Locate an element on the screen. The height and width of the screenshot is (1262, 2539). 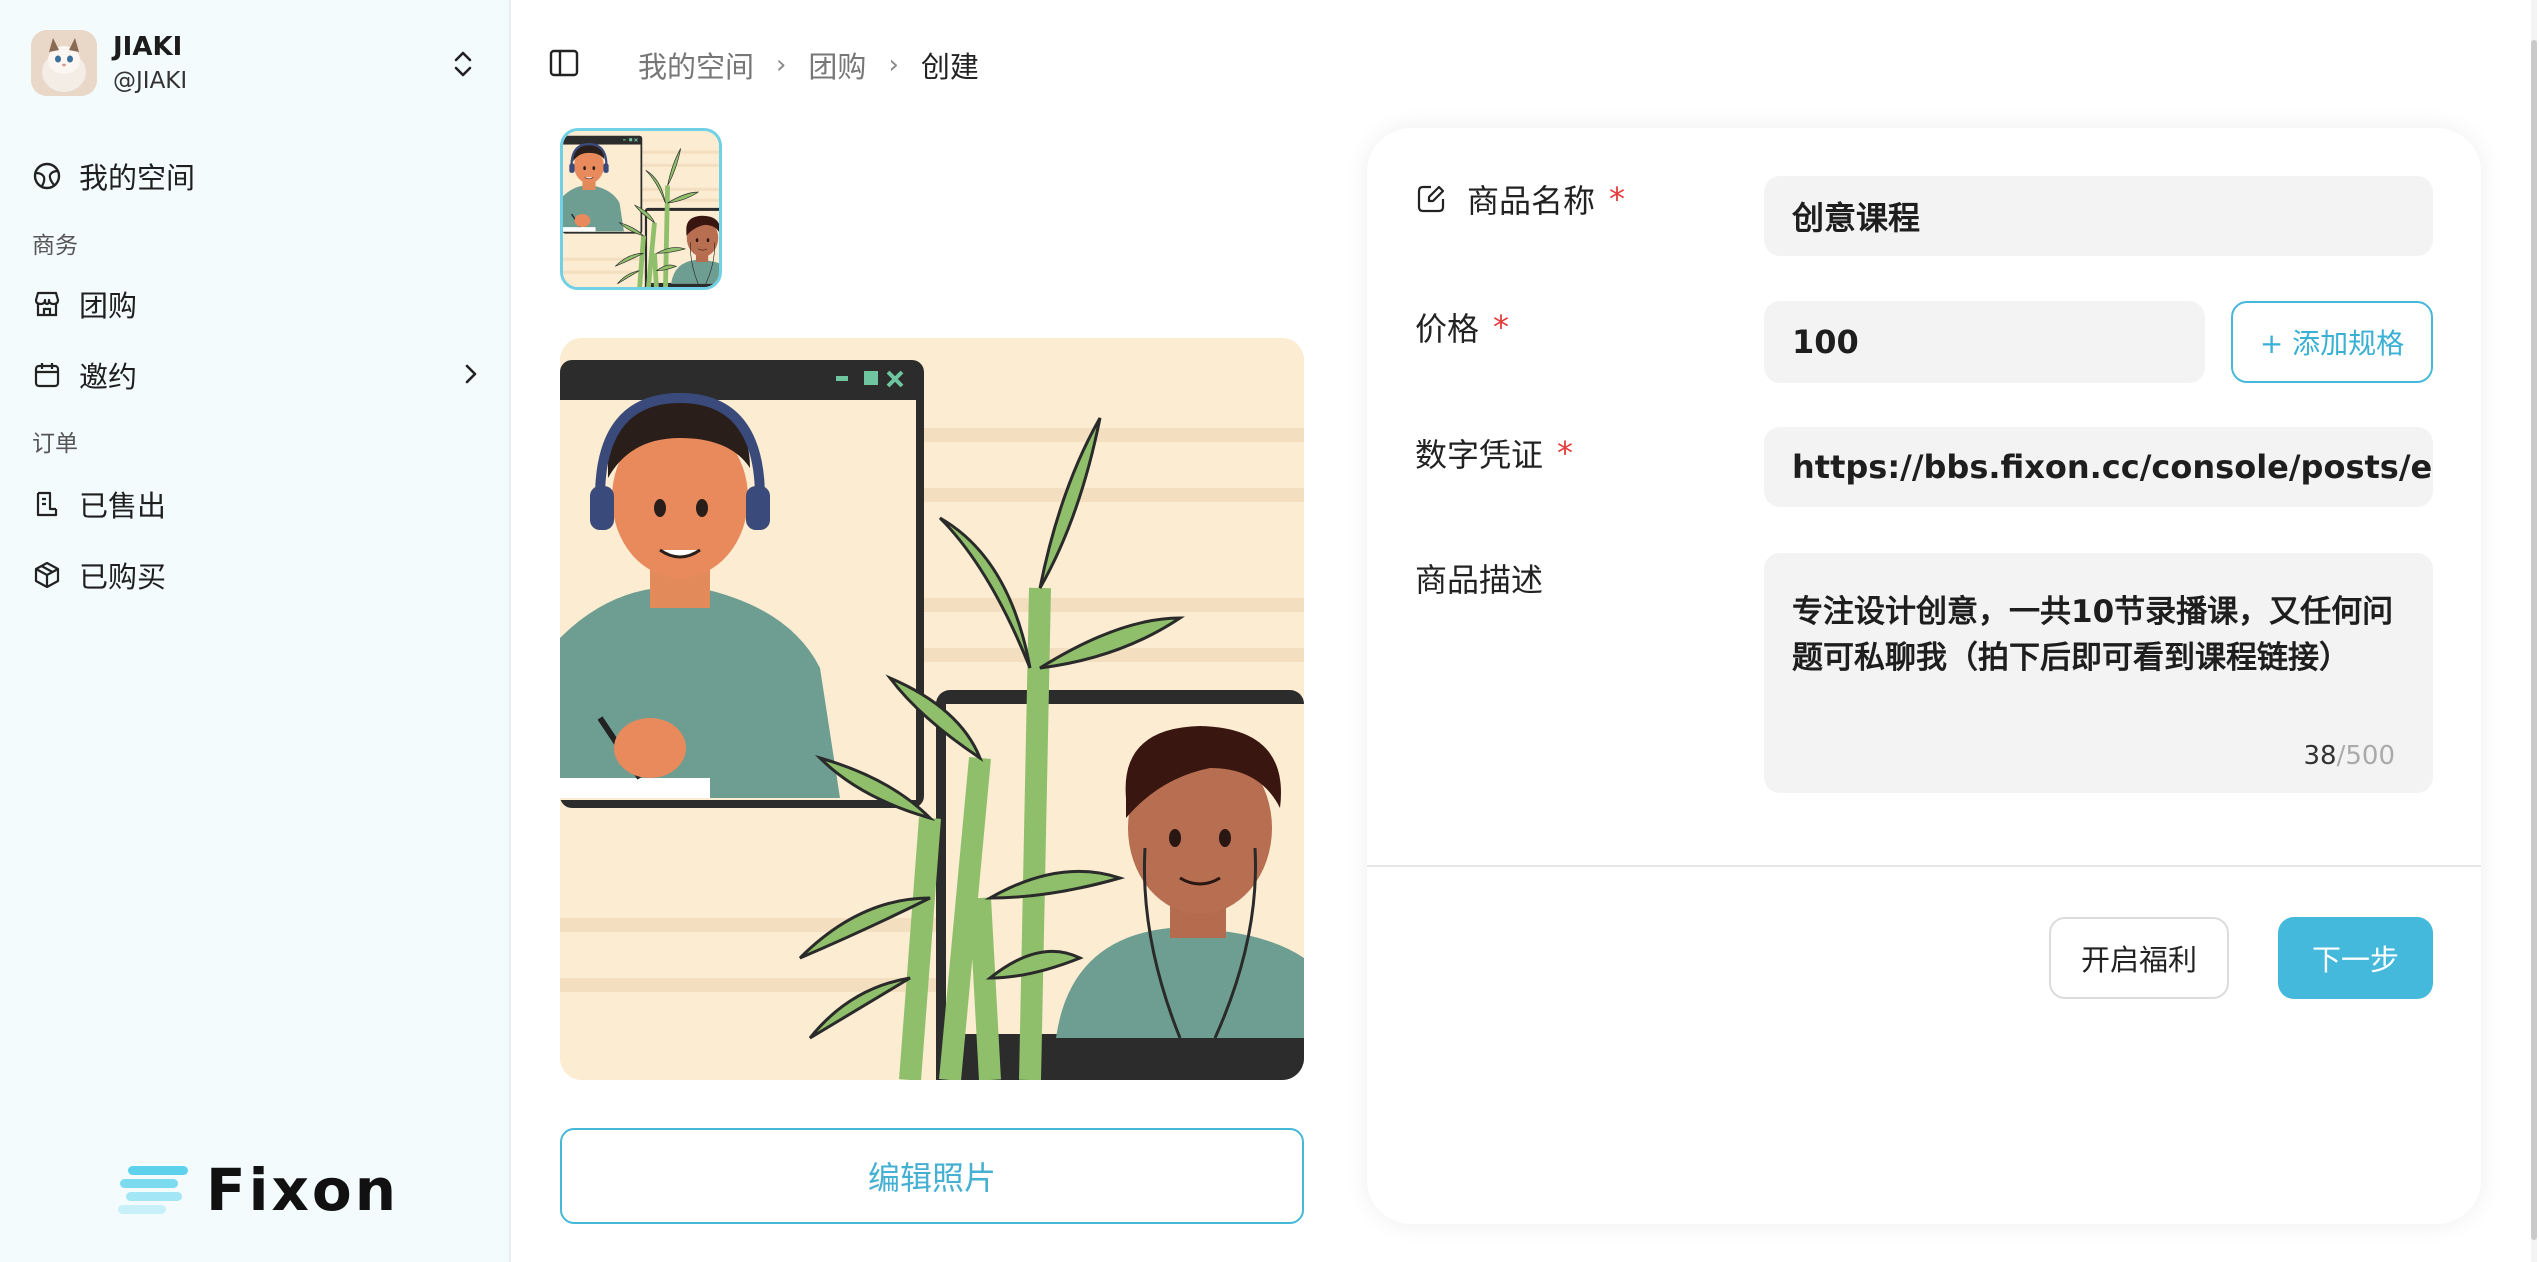
description-label: 商品描述 is located at coordinates (1479, 578).